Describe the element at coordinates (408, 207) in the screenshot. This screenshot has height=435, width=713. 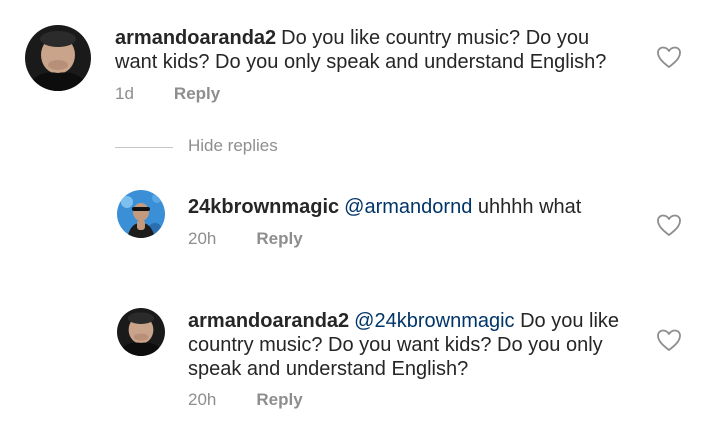
I see `comment-mention: @armandornd` at that location.